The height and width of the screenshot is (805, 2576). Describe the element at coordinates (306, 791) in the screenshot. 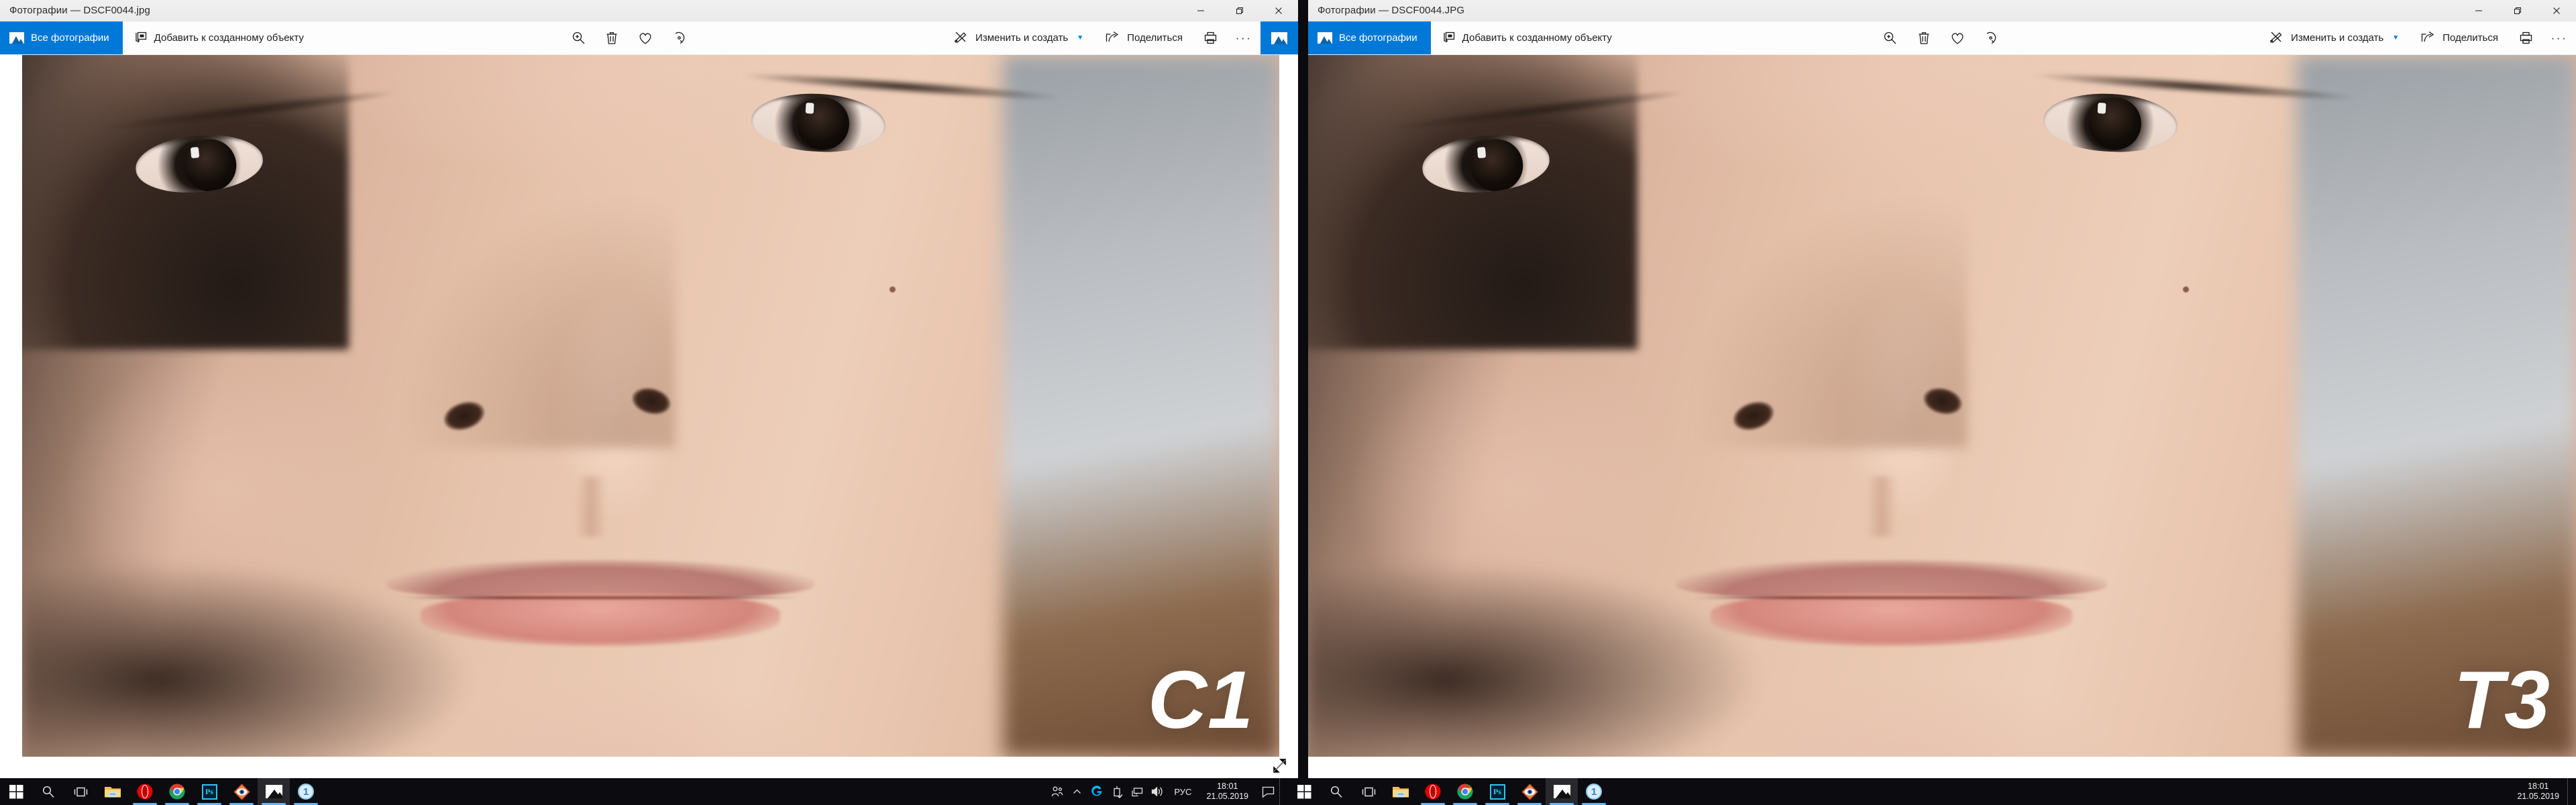

I see `capture-one-button: 1` at that location.